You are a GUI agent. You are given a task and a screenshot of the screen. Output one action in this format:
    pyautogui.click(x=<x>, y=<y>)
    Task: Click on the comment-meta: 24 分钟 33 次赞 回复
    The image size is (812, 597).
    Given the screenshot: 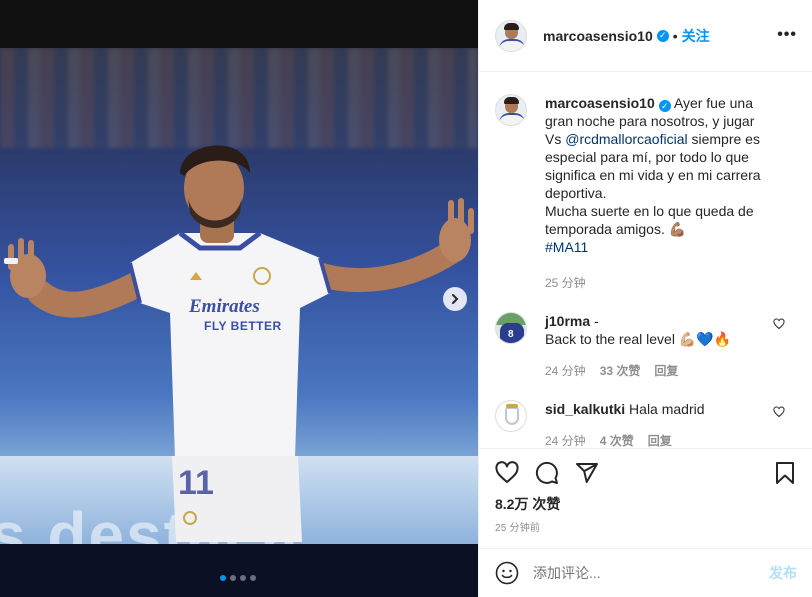 What is the action you would take?
    pyautogui.click(x=659, y=371)
    